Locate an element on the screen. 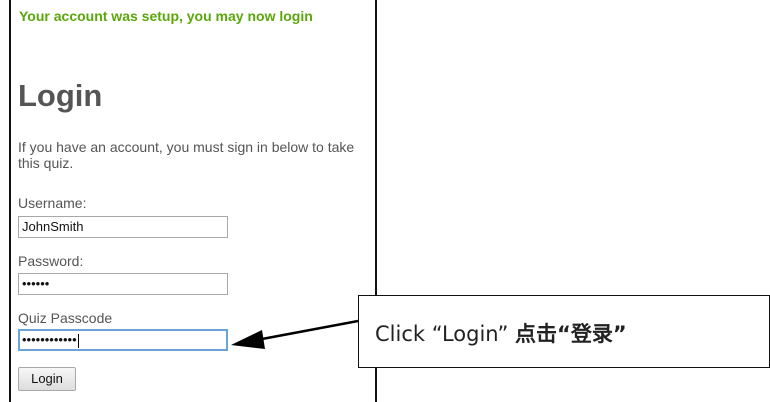  callout-text-en: Click “Login” is located at coordinates (445, 334).